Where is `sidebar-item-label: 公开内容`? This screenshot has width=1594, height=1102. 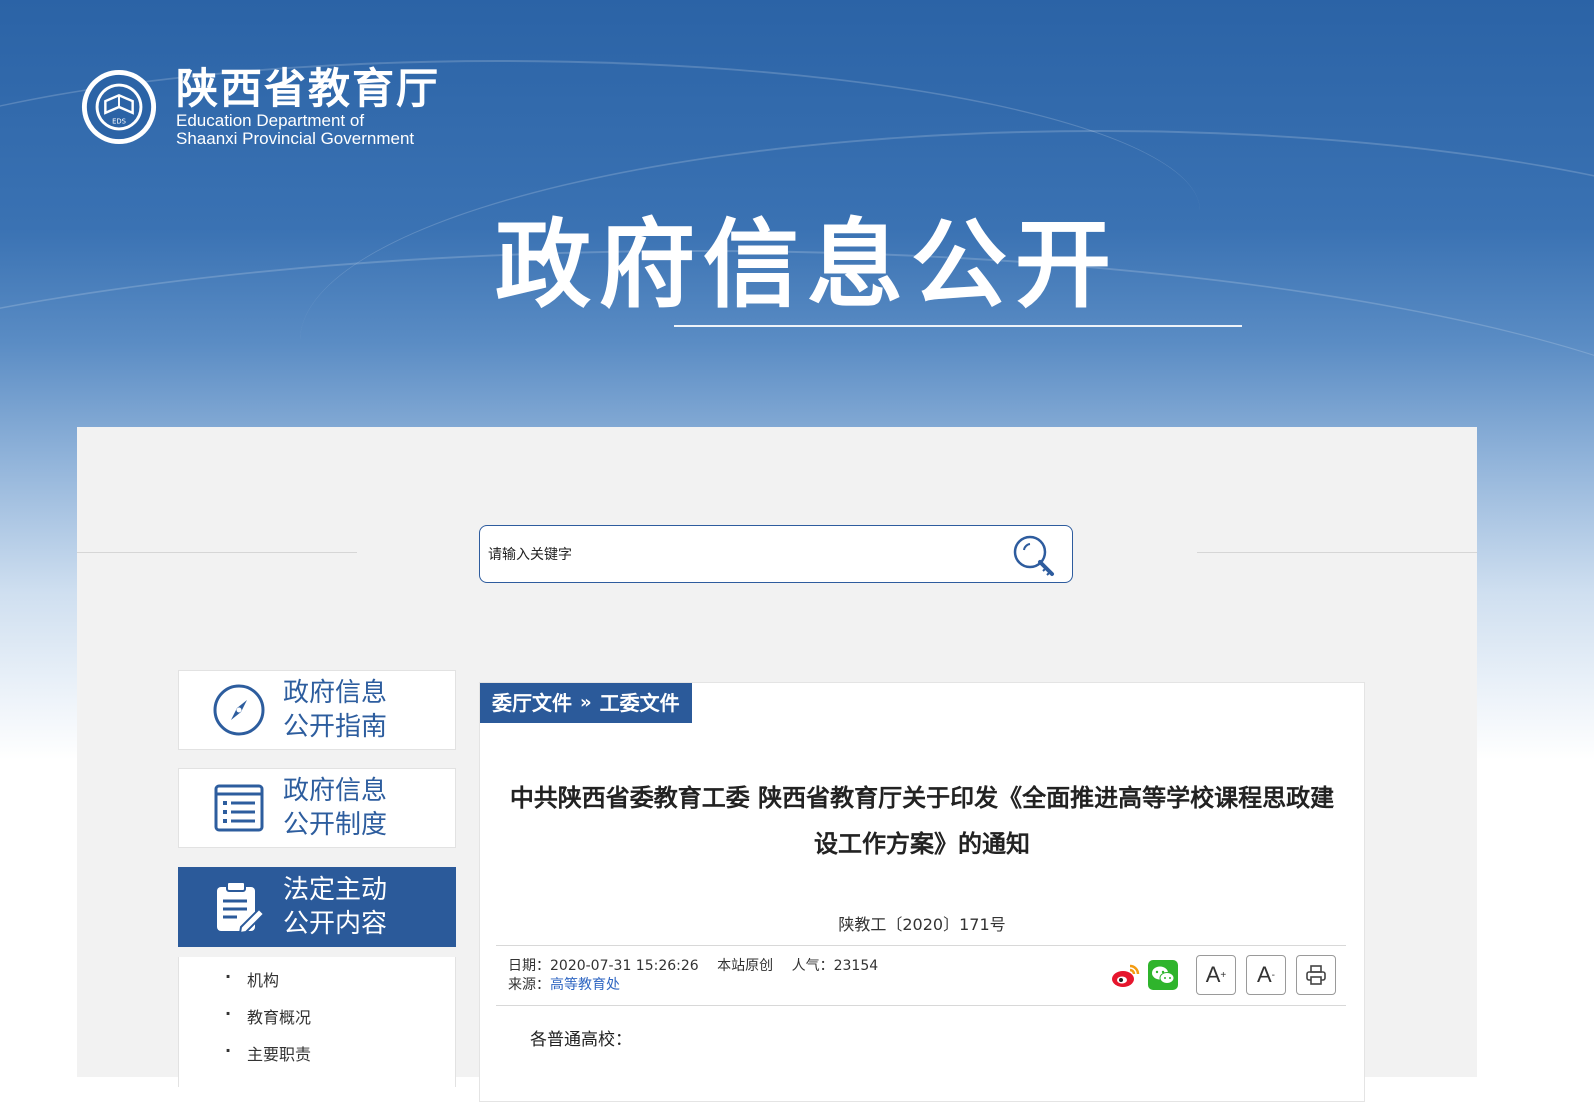 sidebar-item-label: 公开内容 is located at coordinates (335, 924).